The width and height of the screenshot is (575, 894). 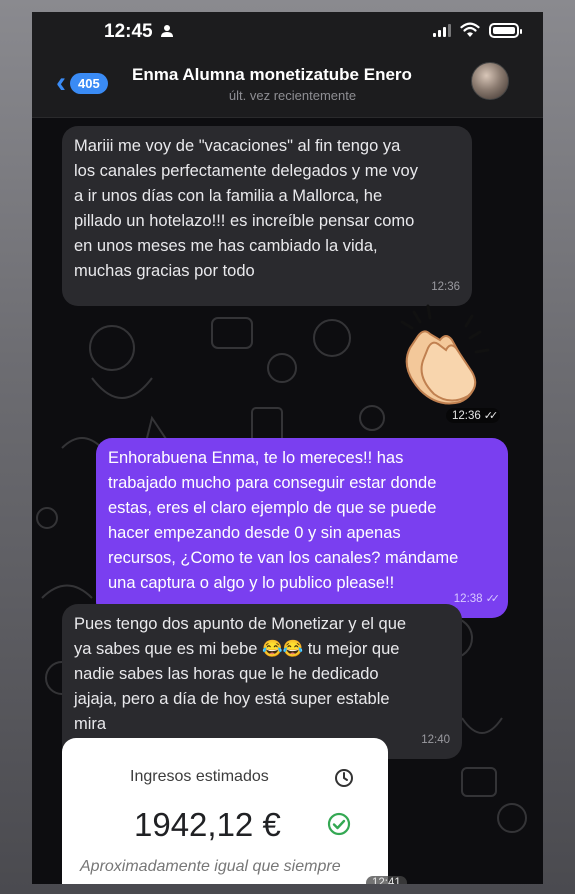 I want to click on message-time: 12:38 ✓✓, so click(x=477, y=599).